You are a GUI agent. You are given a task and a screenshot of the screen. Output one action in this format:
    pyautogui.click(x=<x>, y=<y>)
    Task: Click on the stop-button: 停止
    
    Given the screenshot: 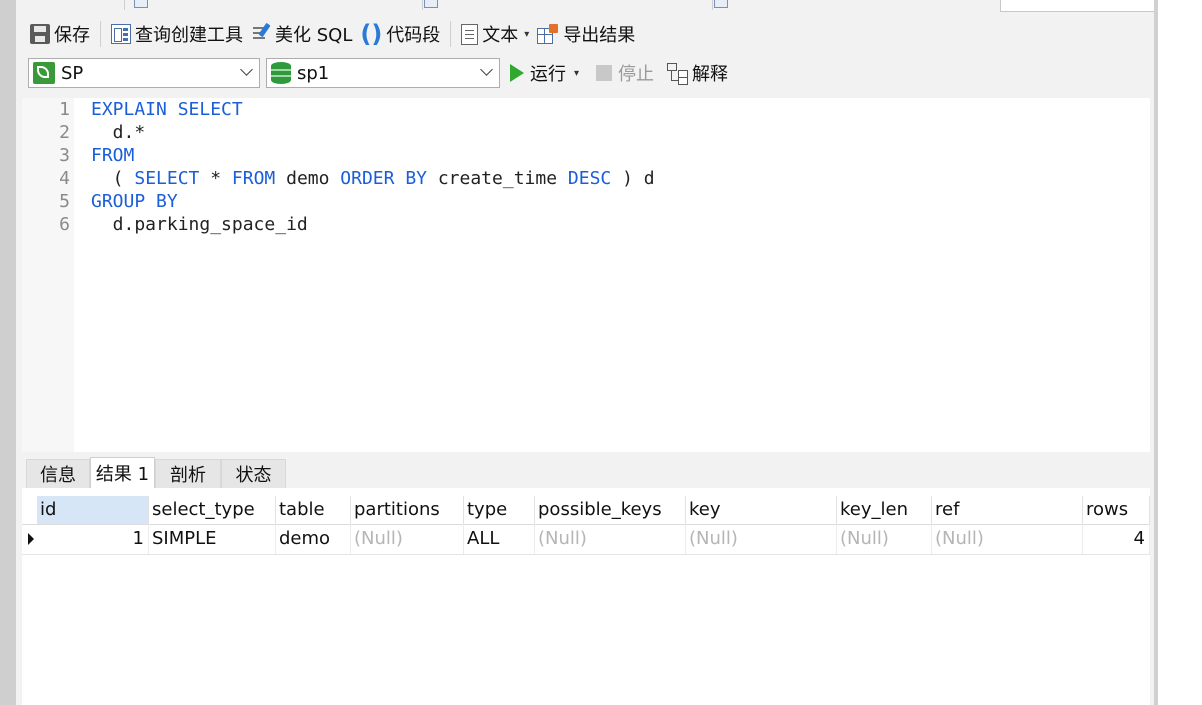 What is the action you would take?
    pyautogui.click(x=625, y=73)
    